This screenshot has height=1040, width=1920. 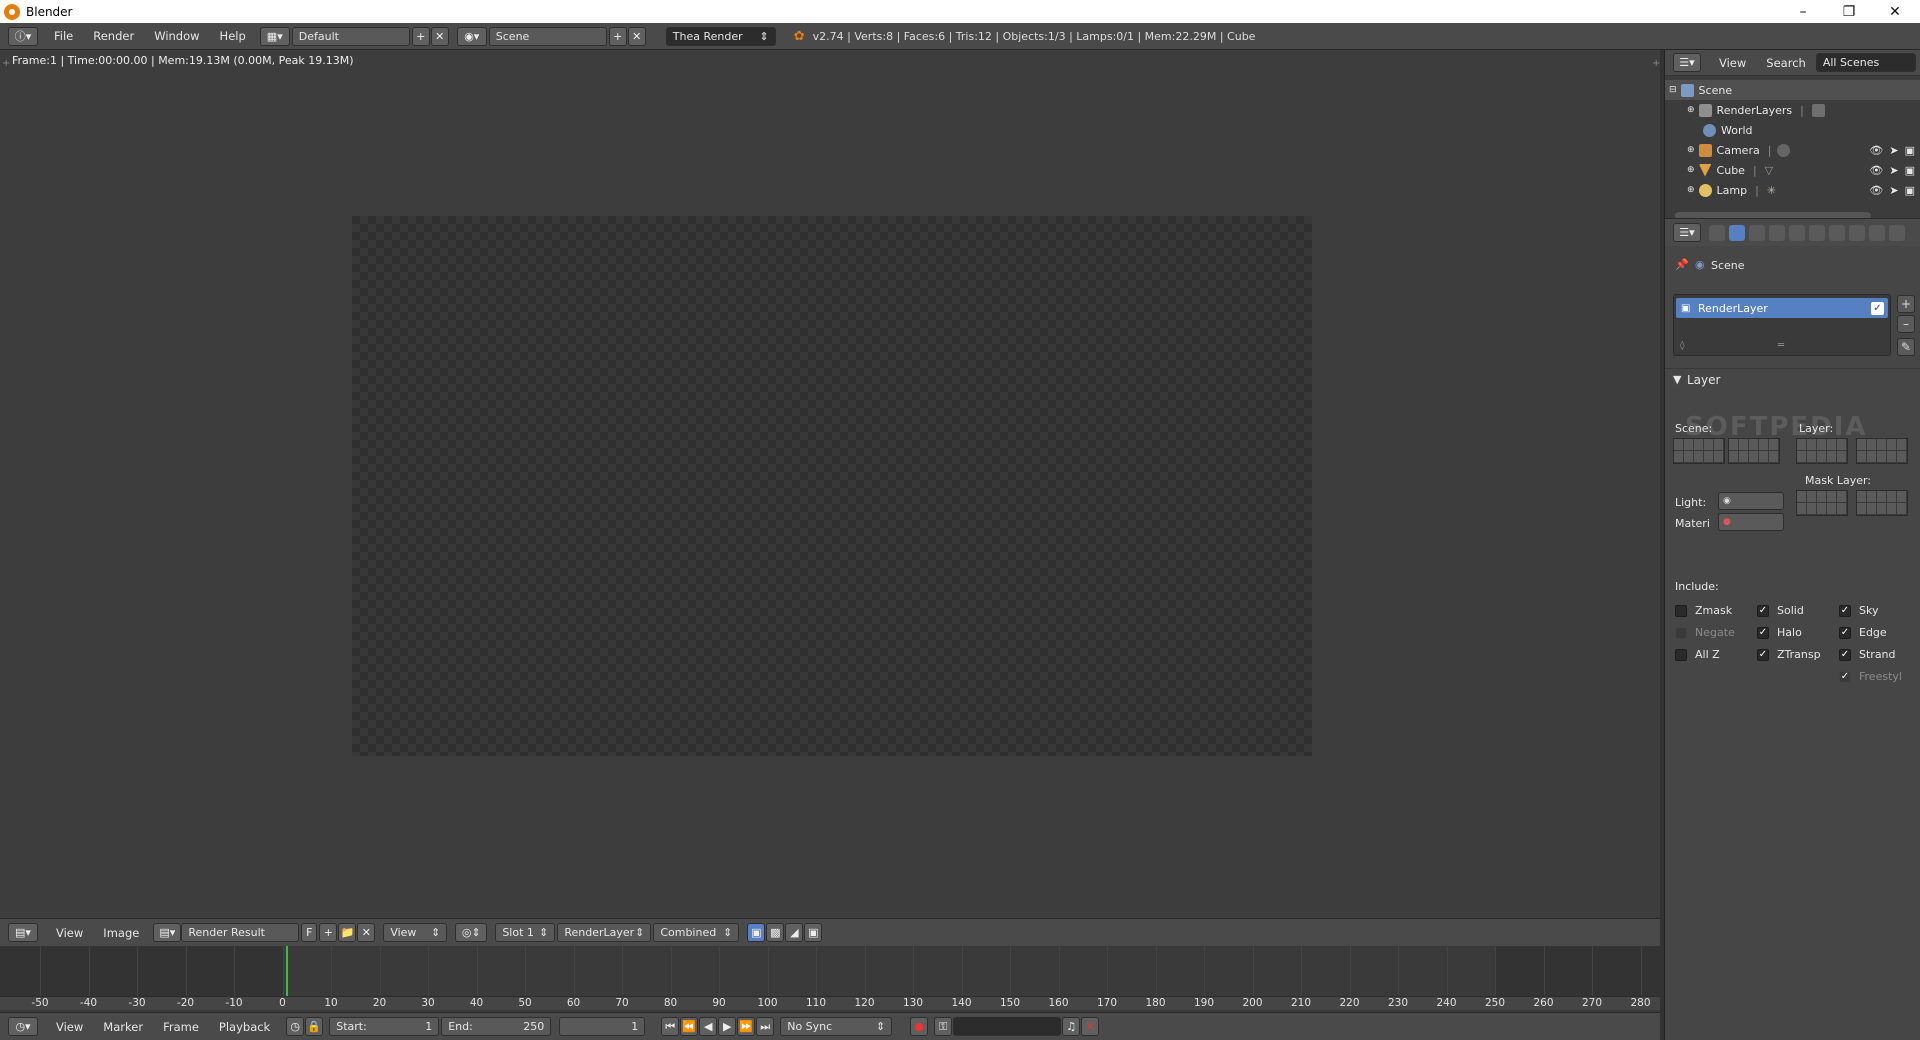 I want to click on render-layers-tab-icon, so click(x=1737, y=232).